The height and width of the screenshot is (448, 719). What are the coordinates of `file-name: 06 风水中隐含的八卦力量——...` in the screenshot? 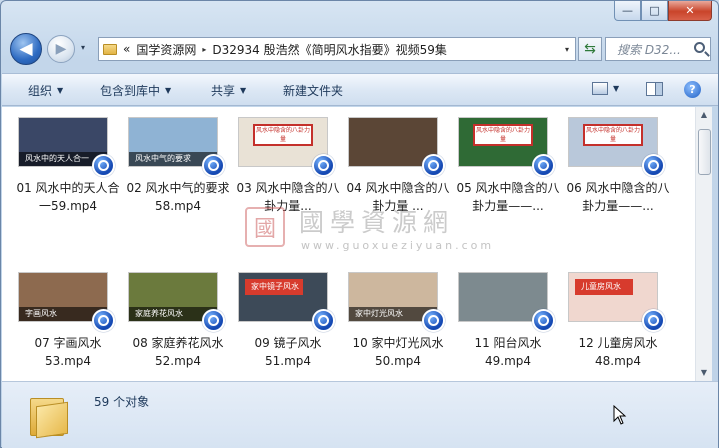 It's located at (618, 197).